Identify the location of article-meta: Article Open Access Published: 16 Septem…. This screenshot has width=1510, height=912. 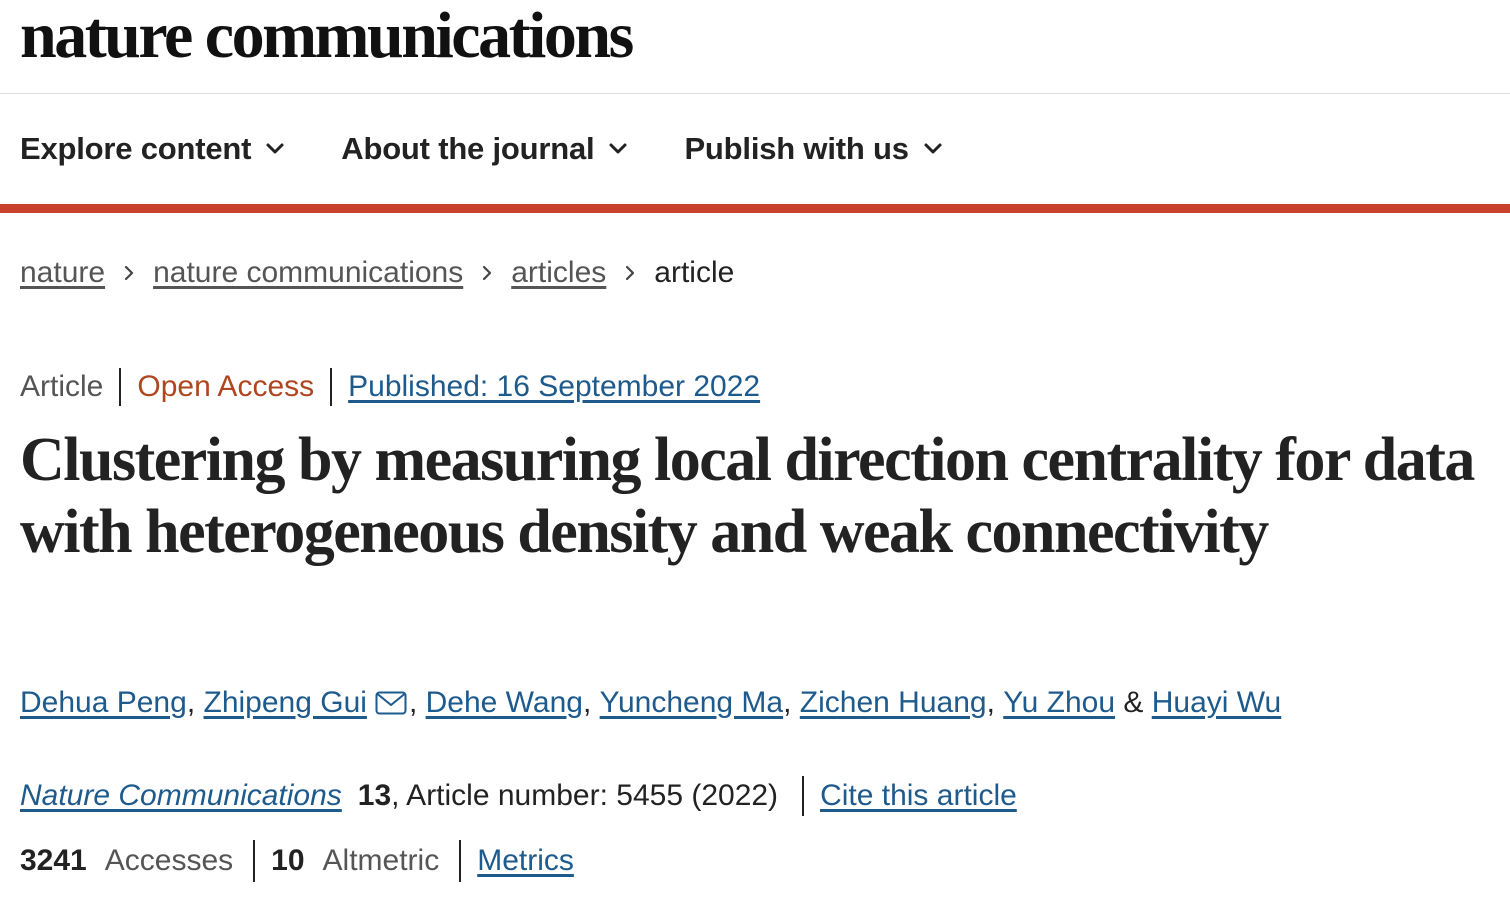
(390, 387).